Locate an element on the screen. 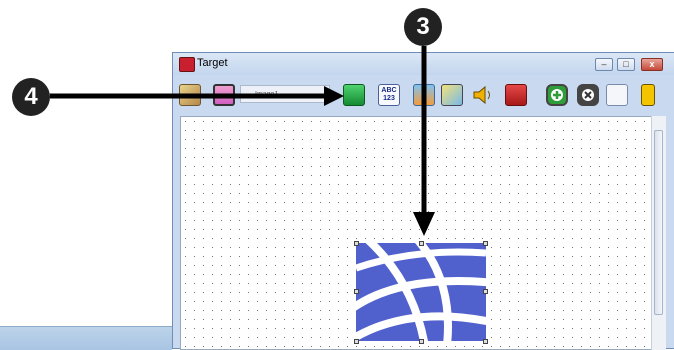 The height and width of the screenshot is (350, 674). callout-three: 3 is located at coordinates (423, 27).